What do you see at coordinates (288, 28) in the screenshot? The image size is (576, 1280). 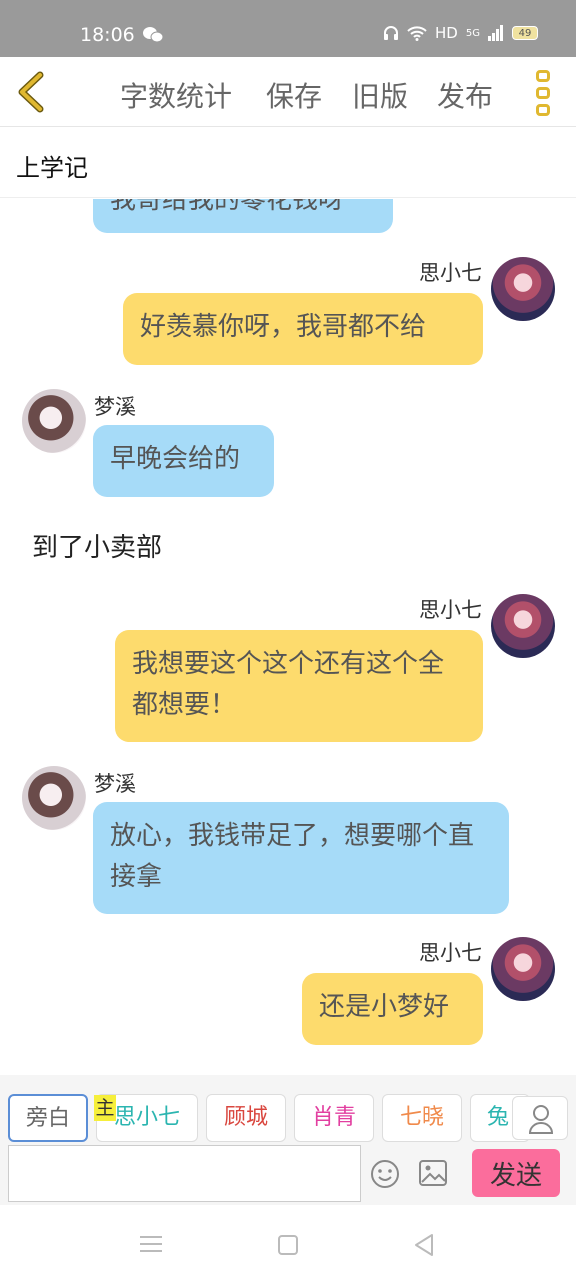 I see `status-bar: 18:06 HD 5G 49` at bounding box center [288, 28].